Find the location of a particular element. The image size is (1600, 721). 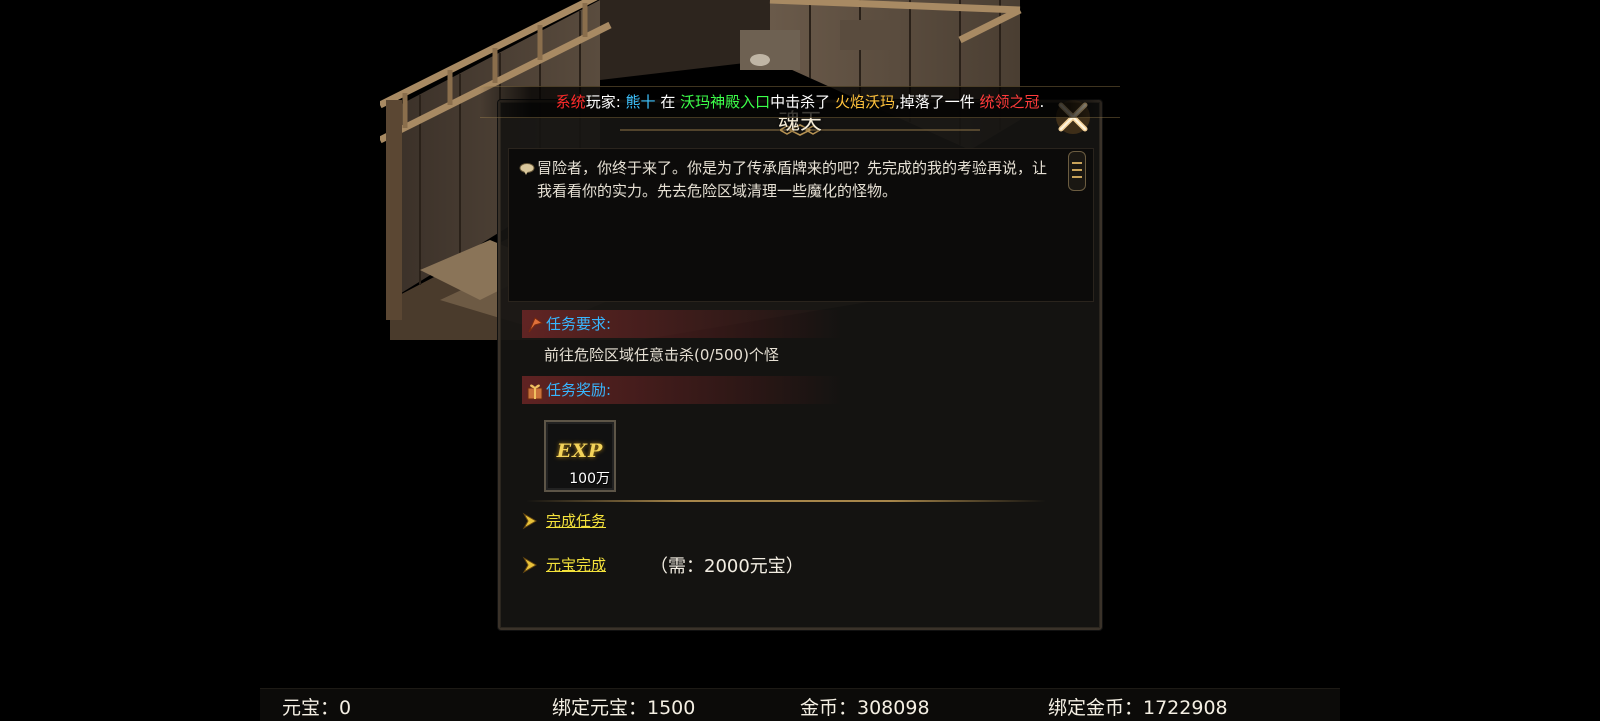

reward-item-slot: EXP 100万 is located at coordinates (580, 456).